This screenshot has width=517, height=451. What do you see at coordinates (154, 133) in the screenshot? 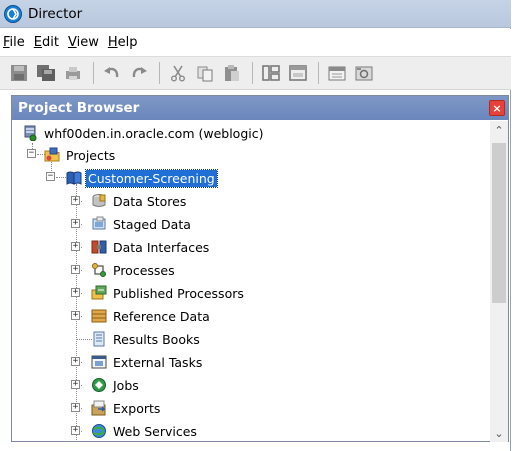
I see `server-label: whf00den.in.oracle.com (weblogic)` at bounding box center [154, 133].